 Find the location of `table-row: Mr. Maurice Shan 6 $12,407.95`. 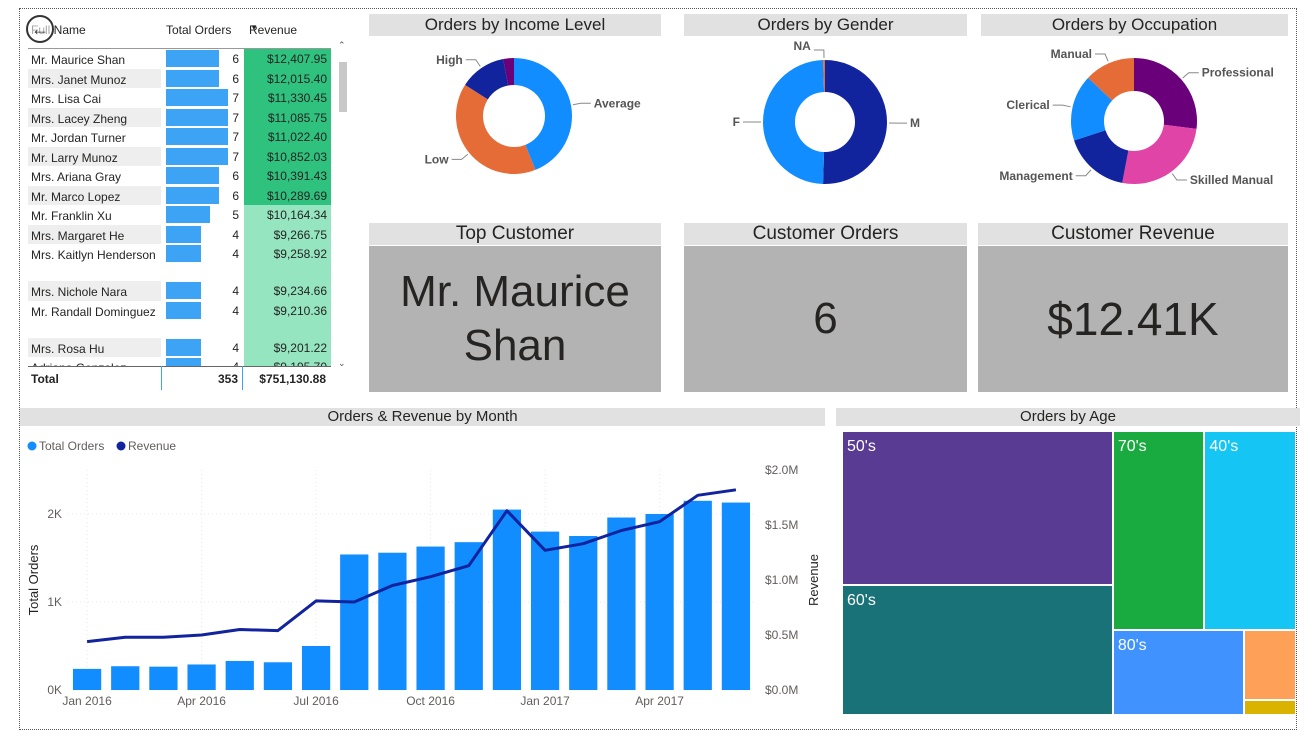

table-row: Mr. Maurice Shan 6 $12,407.95 is located at coordinates (179, 59).